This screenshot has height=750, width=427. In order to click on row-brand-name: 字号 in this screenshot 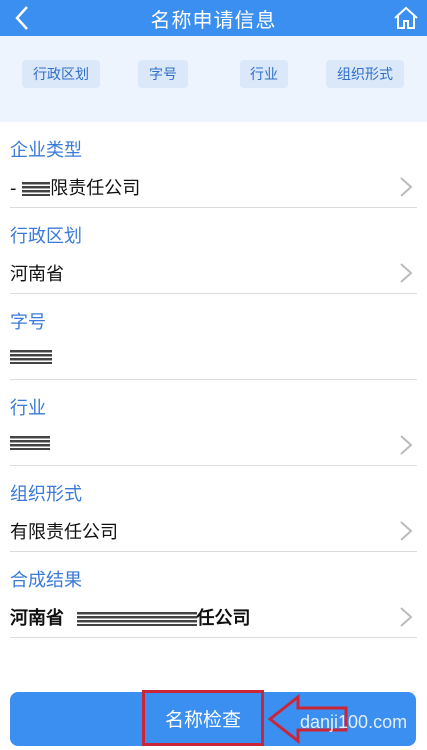, I will do `click(213, 337)`.